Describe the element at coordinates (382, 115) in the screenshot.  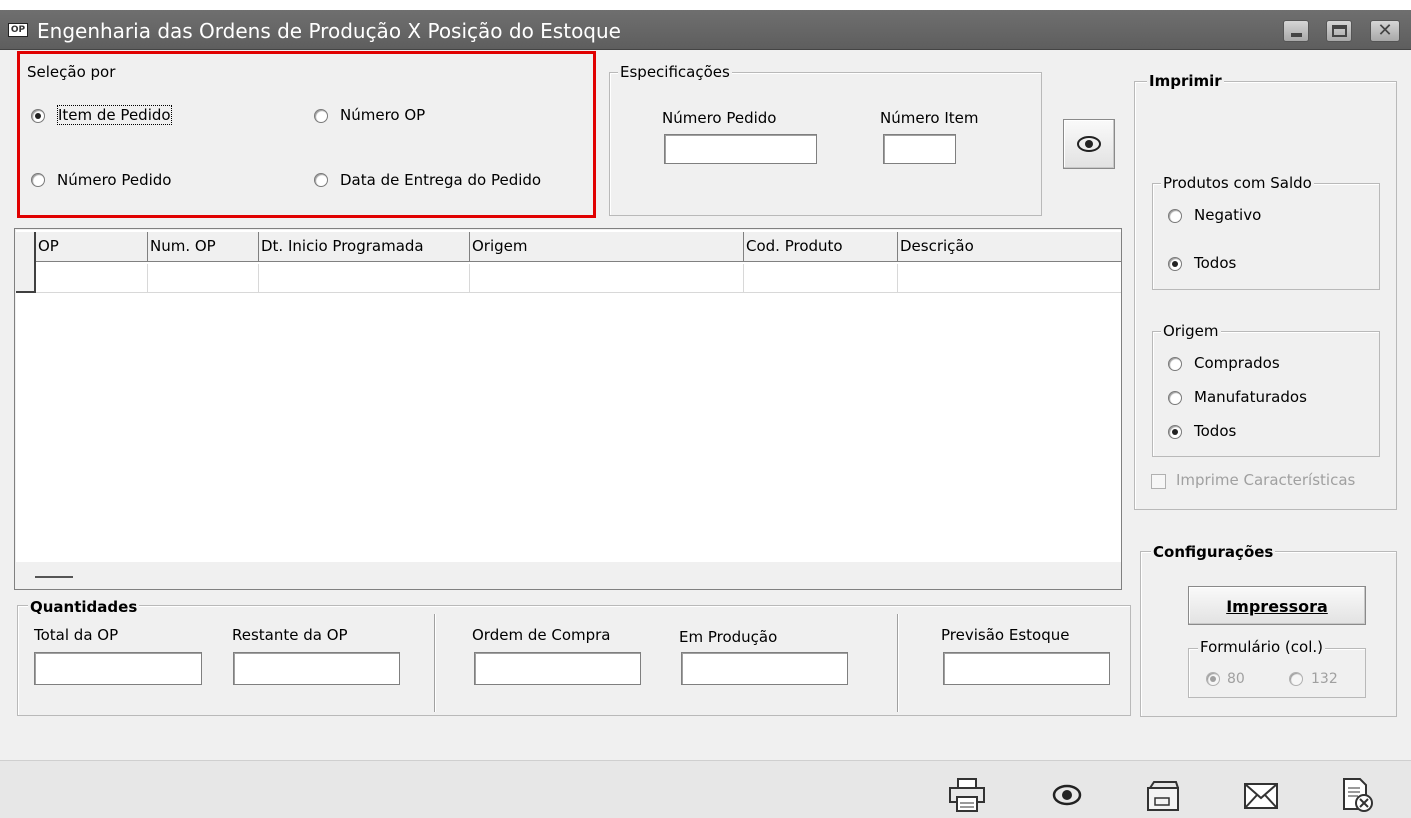
I see `radio-numero-op-label: Número OP` at that location.